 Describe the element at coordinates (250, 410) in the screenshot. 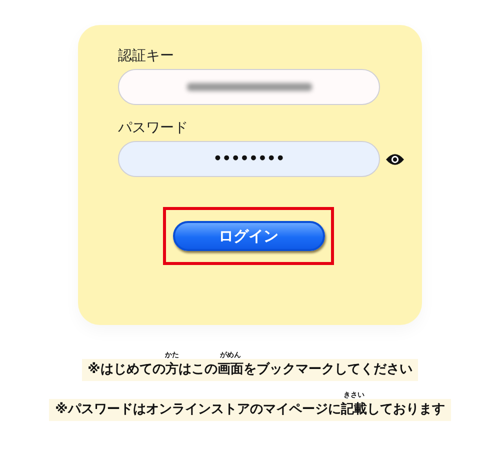

I see `note-text: ※パスワードはオンラインストアのマイページに記載しております` at that location.